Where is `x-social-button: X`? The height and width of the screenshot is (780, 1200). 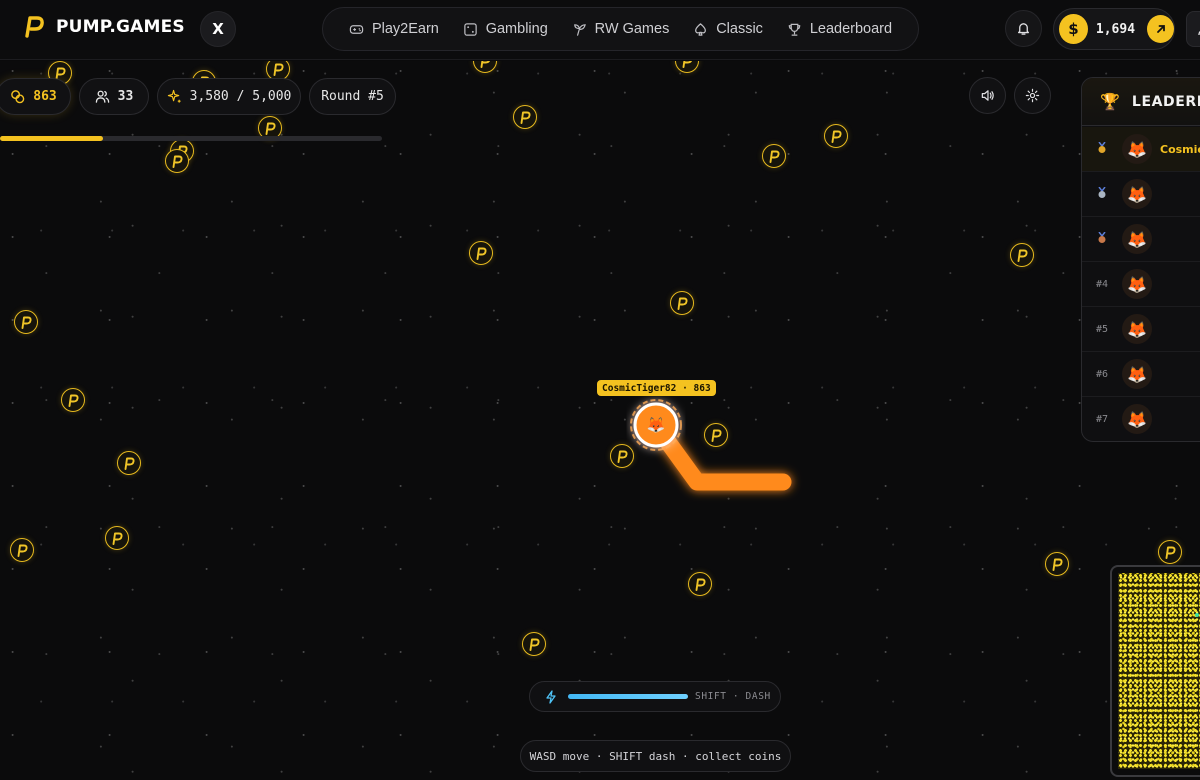
x-social-button: X is located at coordinates (218, 29).